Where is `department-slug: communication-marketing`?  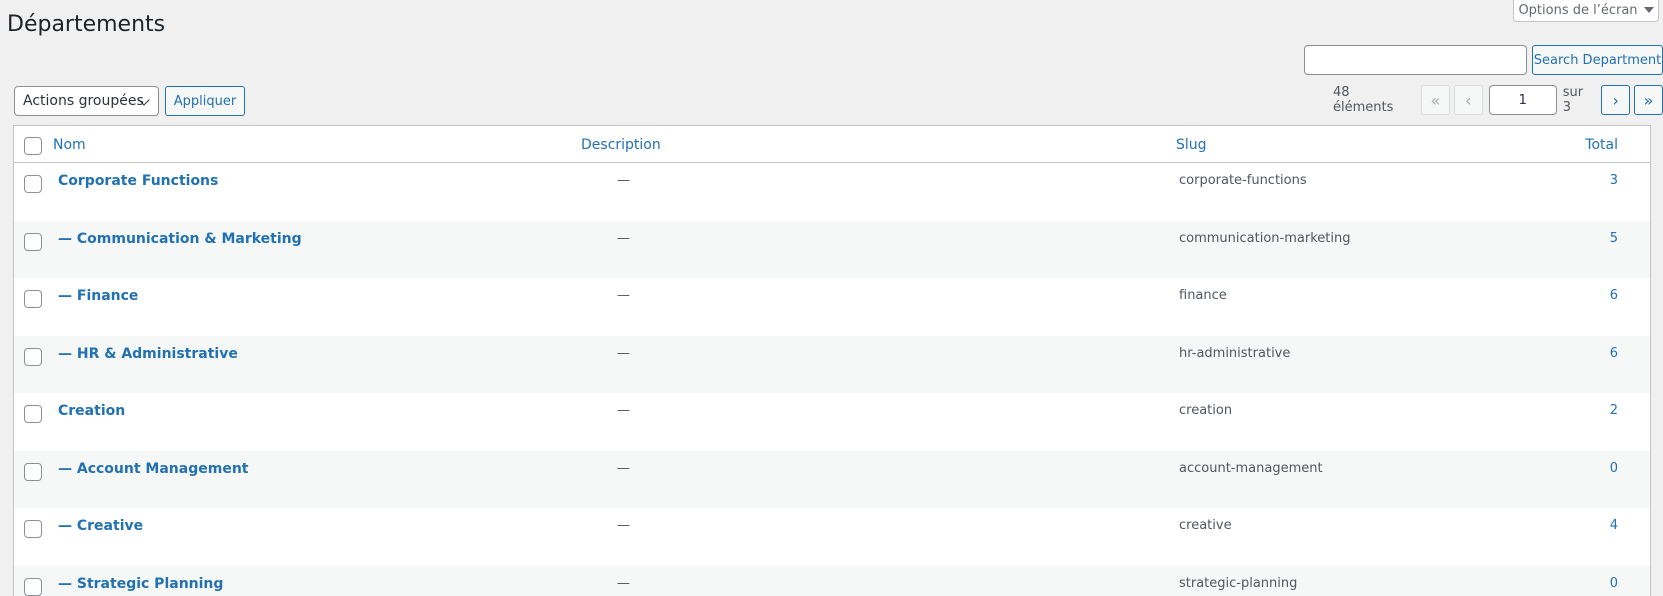
department-slug: communication-marketing is located at coordinates (1265, 238).